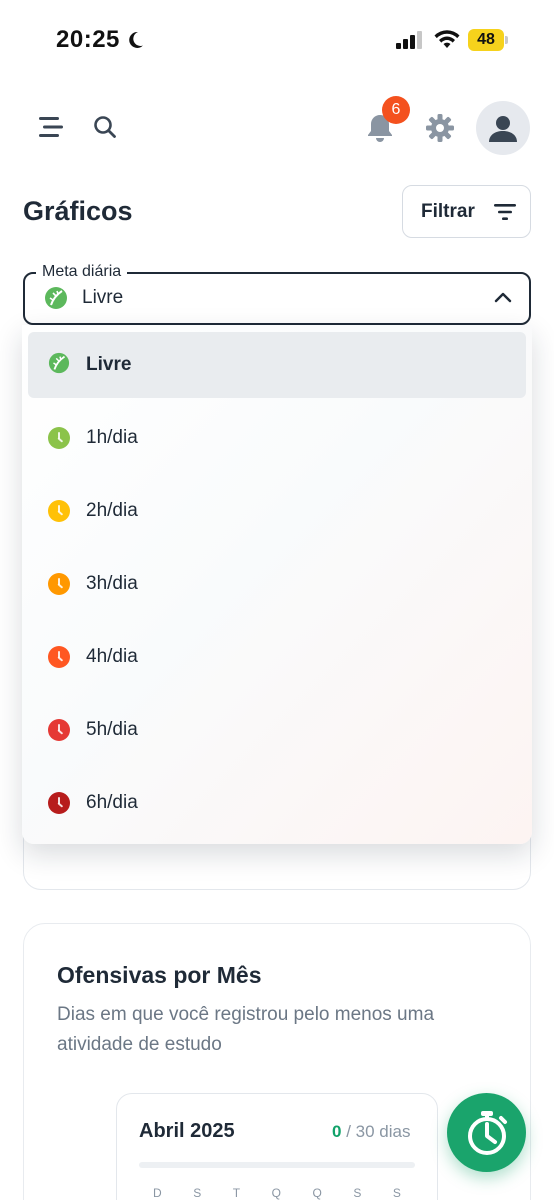  What do you see at coordinates (277, 657) in the screenshot?
I see `option-4h: 4h/dia` at bounding box center [277, 657].